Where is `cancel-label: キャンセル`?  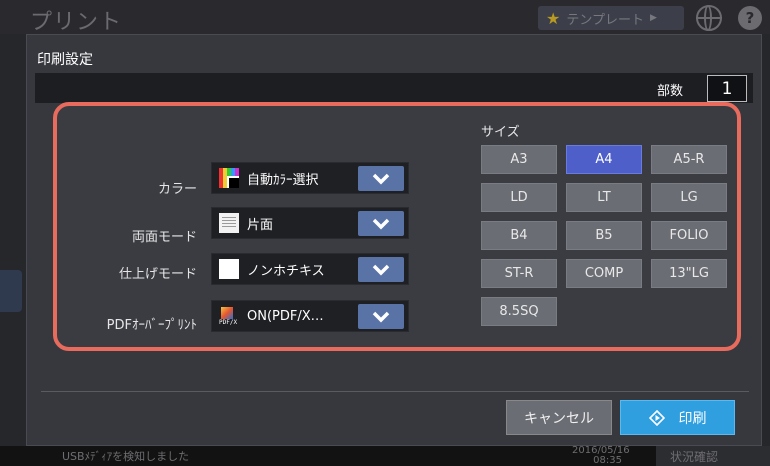
cancel-label: キャンセル is located at coordinates (559, 418).